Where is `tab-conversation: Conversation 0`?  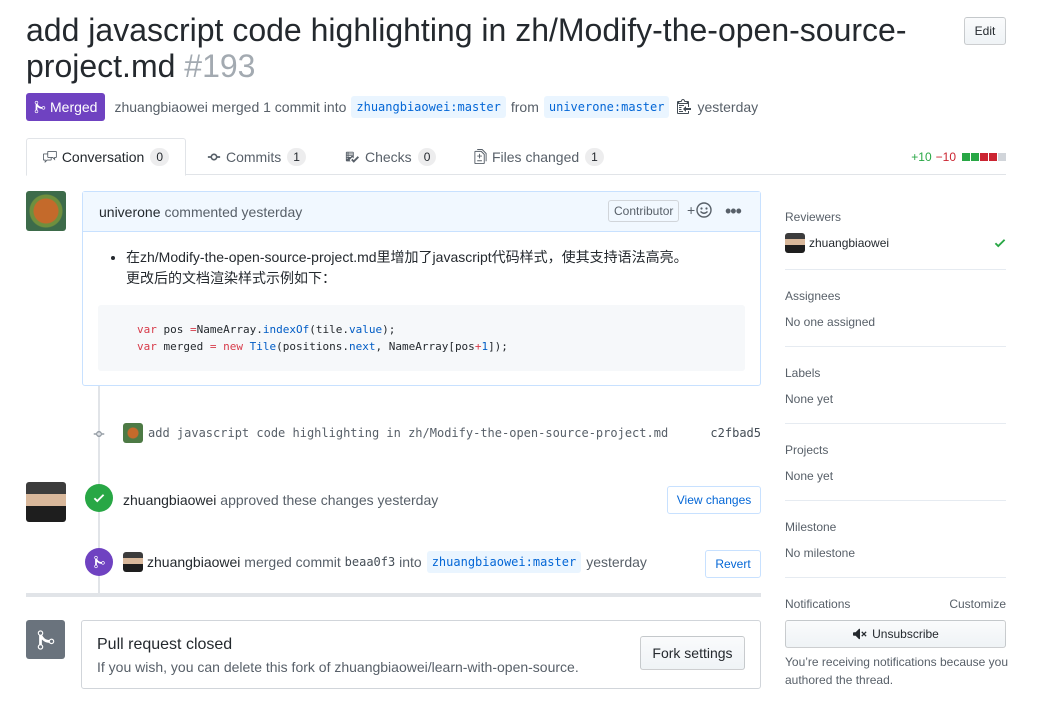 tab-conversation: Conversation 0 is located at coordinates (106, 157).